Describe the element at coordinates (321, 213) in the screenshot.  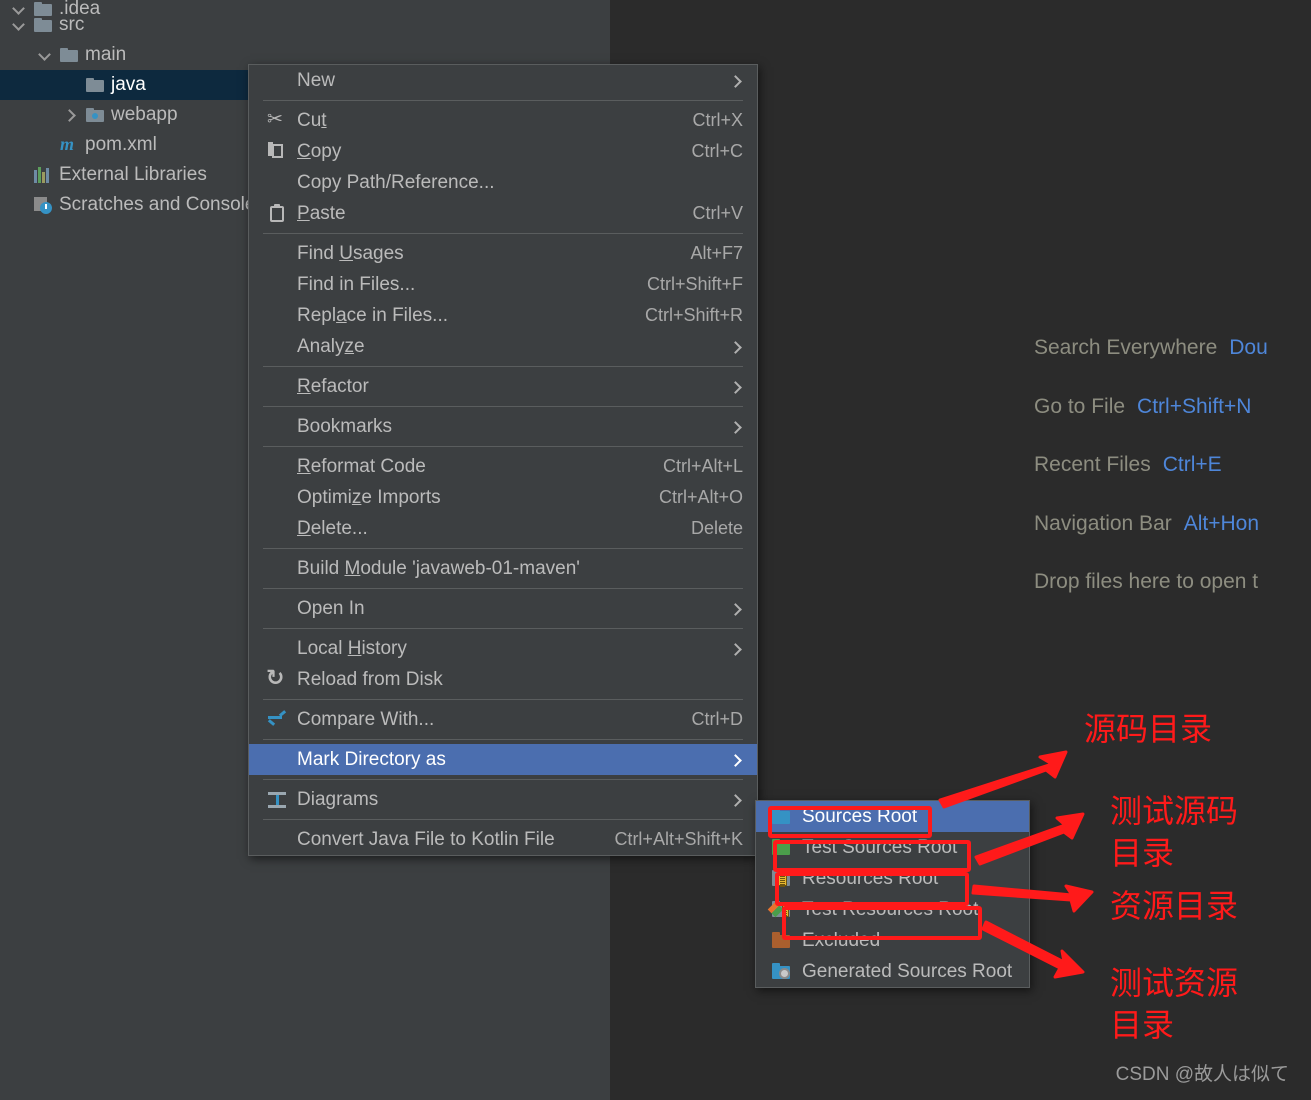
I see `menu-item-label: Paste` at that location.